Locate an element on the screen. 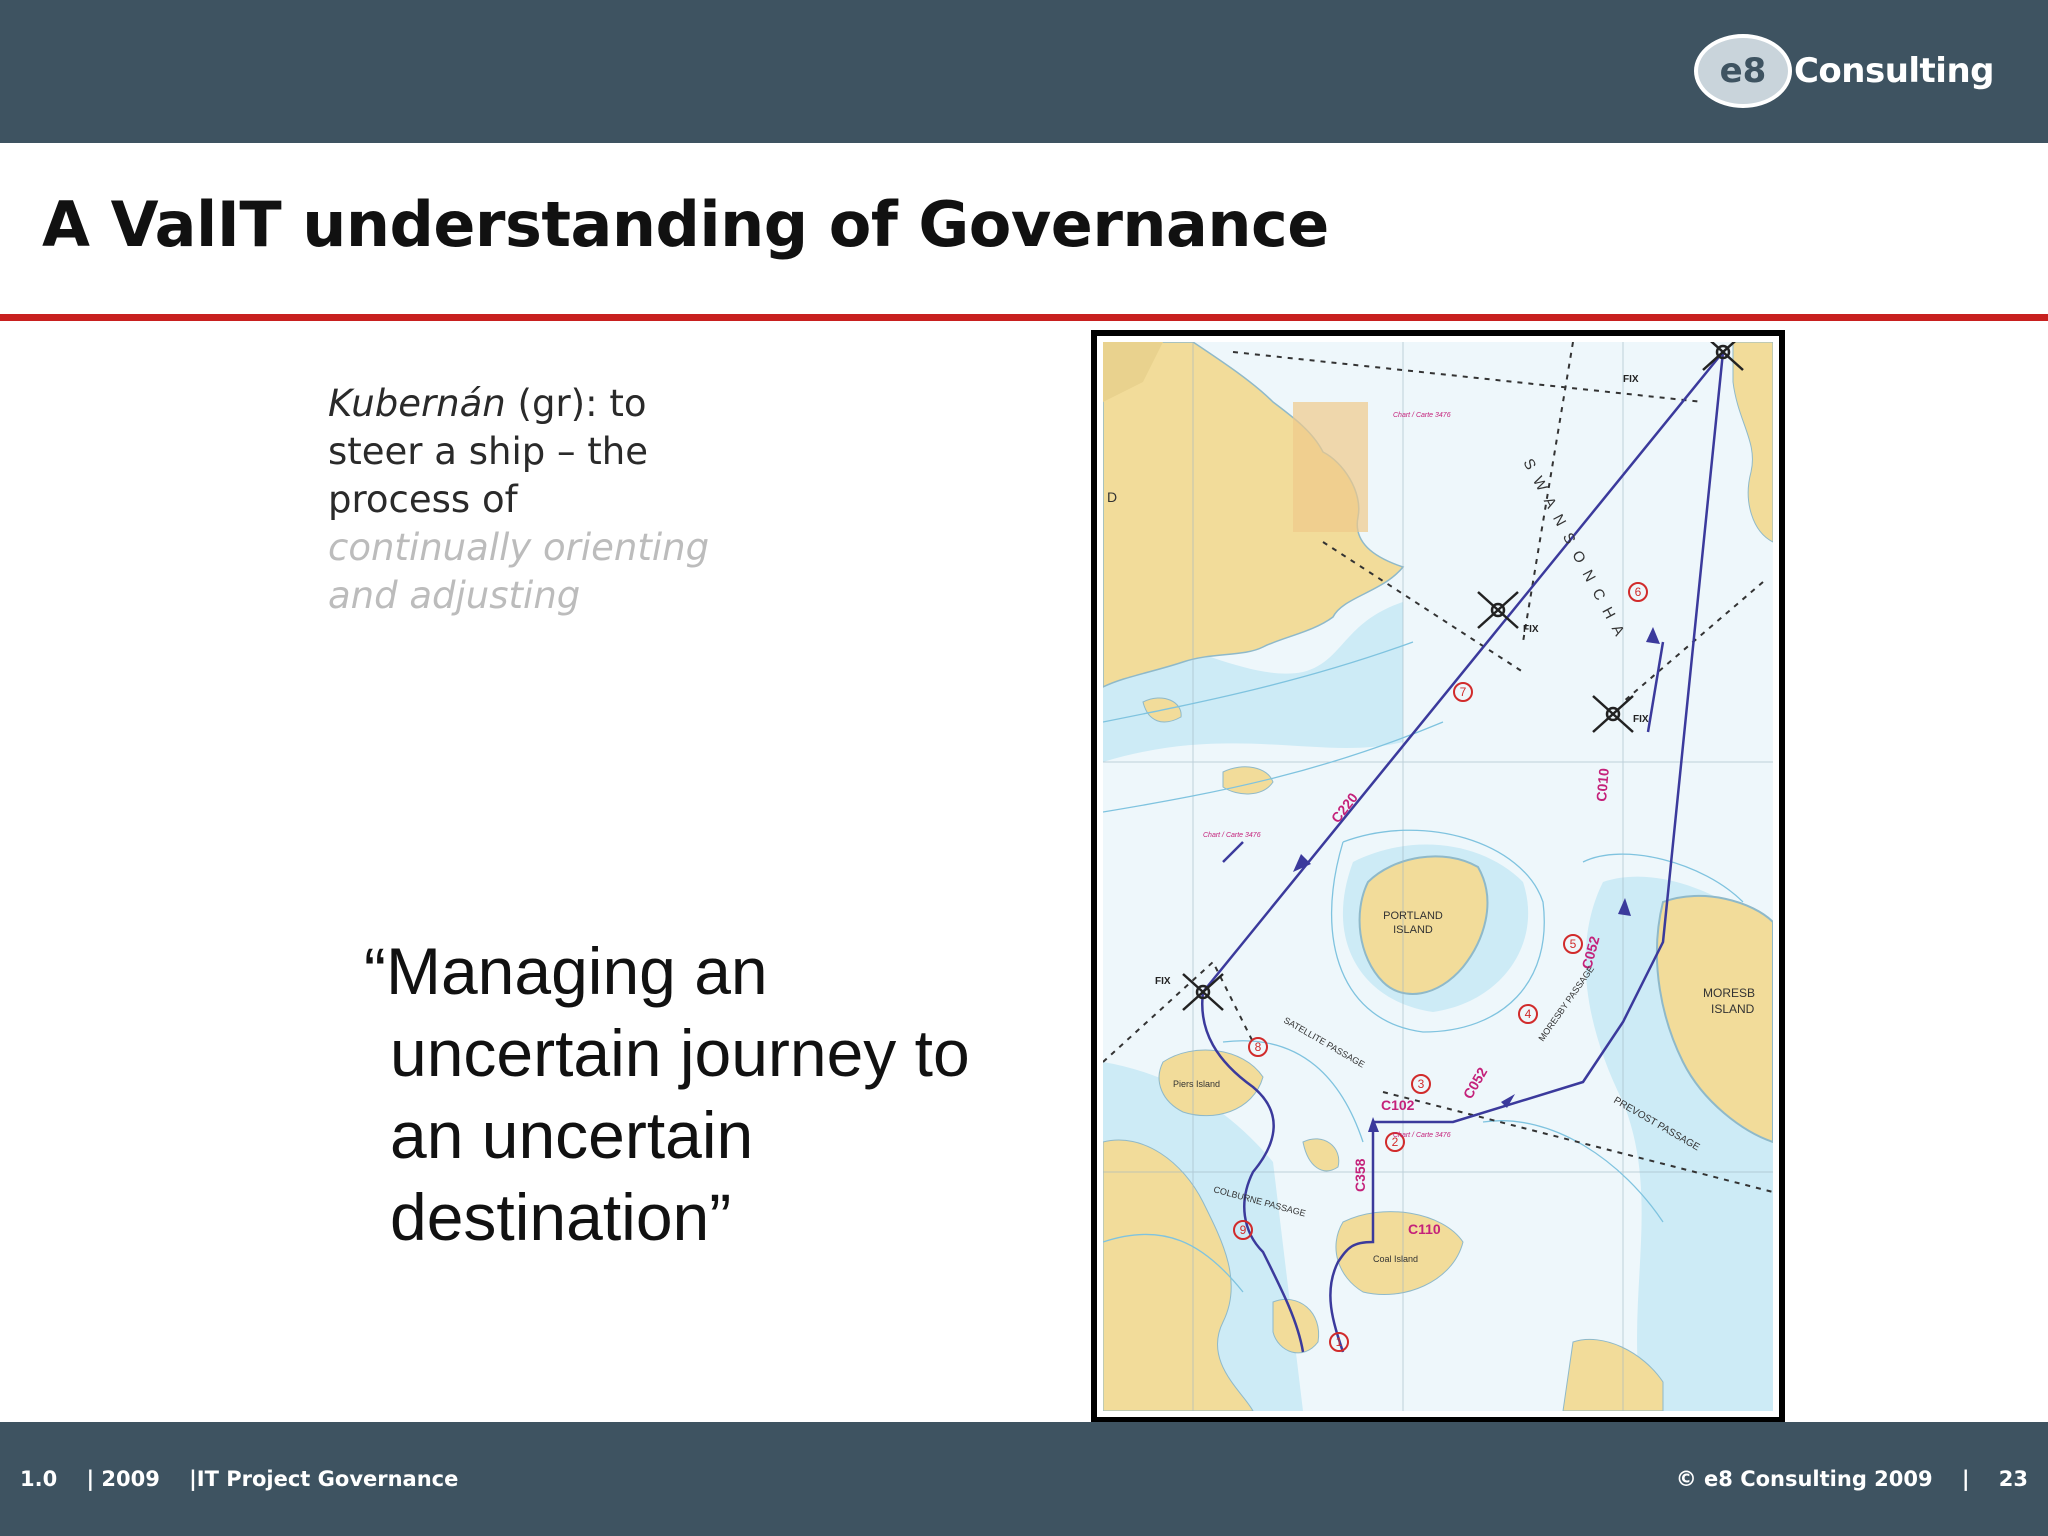  waypoint-4: 4 is located at coordinates (1528, 1014).